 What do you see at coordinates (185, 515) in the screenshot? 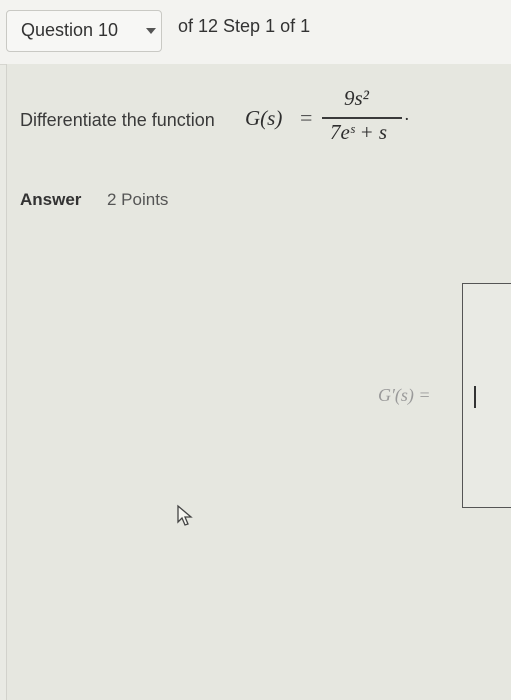
I see `mouse-pointer-icon` at bounding box center [185, 515].